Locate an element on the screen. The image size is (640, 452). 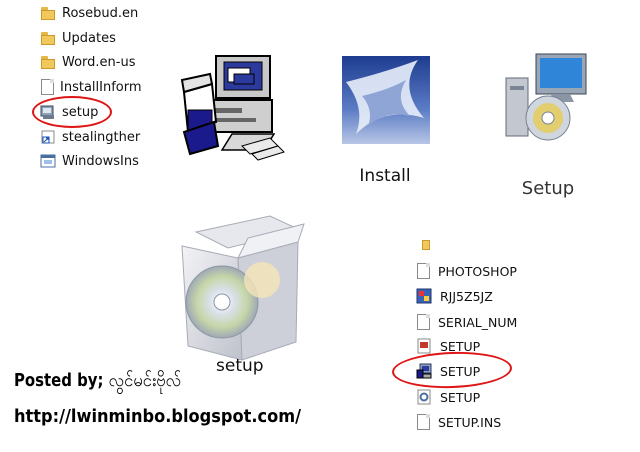
setup-doc-icon is located at coordinates (424, 346).